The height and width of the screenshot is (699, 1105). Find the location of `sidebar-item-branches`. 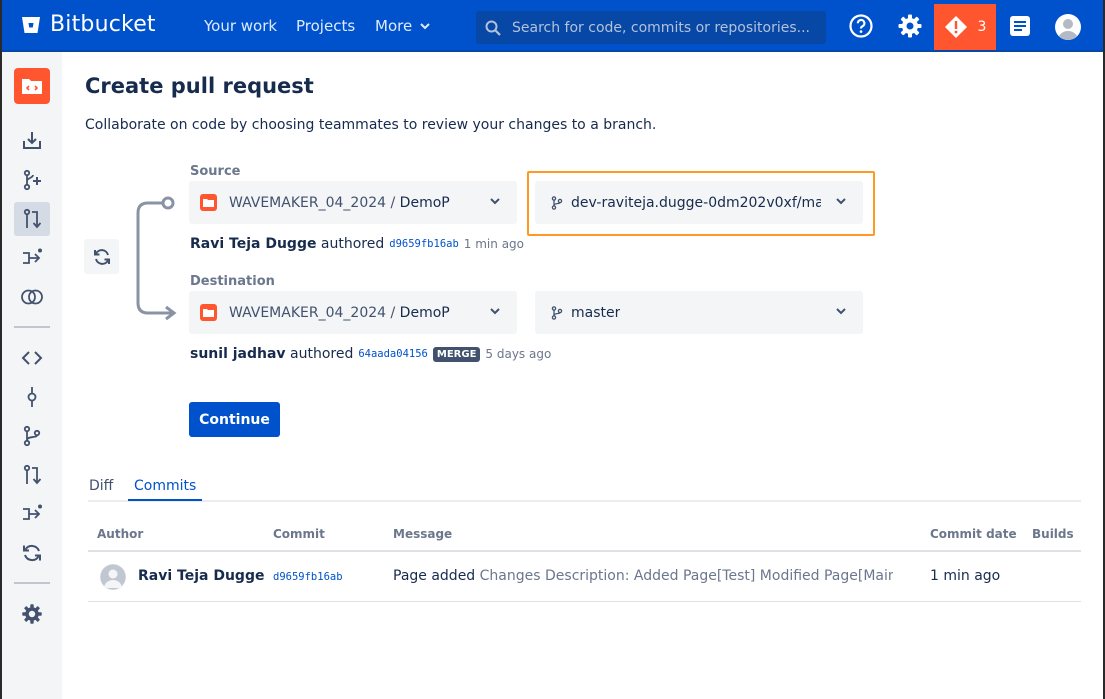

sidebar-item-branches is located at coordinates (32, 436).